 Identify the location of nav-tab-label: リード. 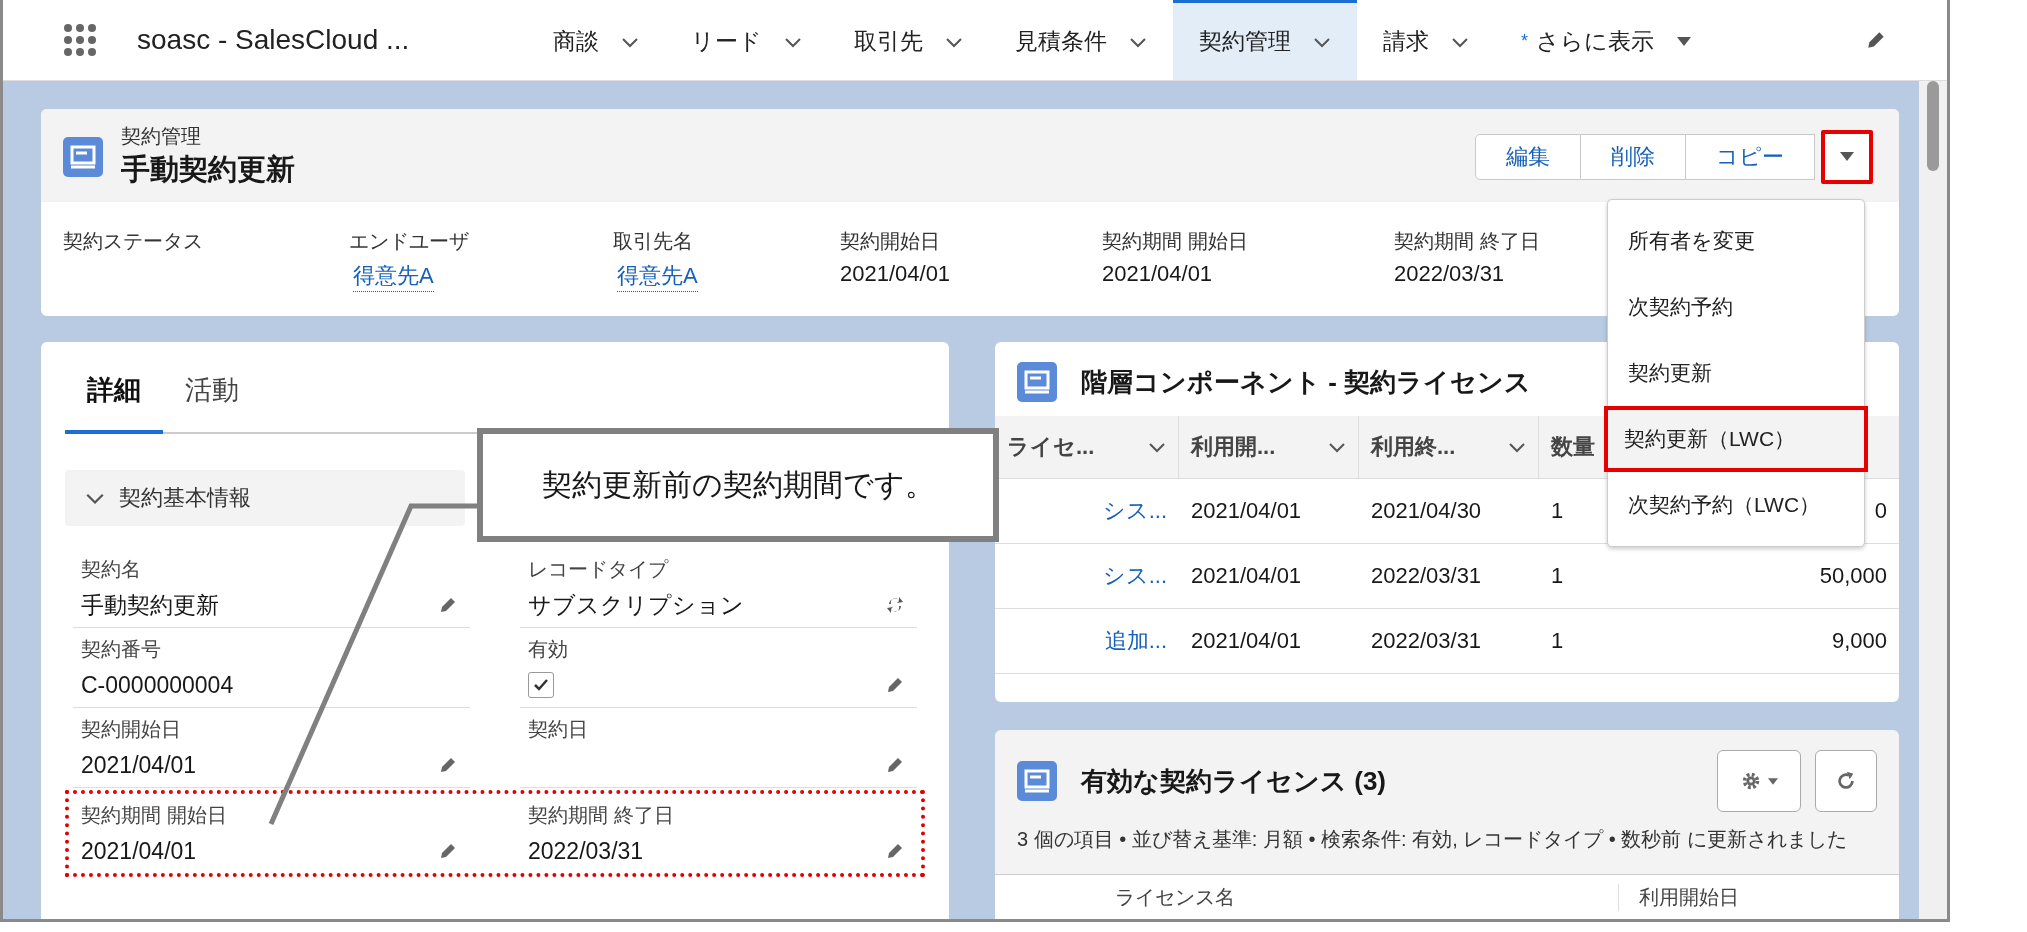
(726, 41).